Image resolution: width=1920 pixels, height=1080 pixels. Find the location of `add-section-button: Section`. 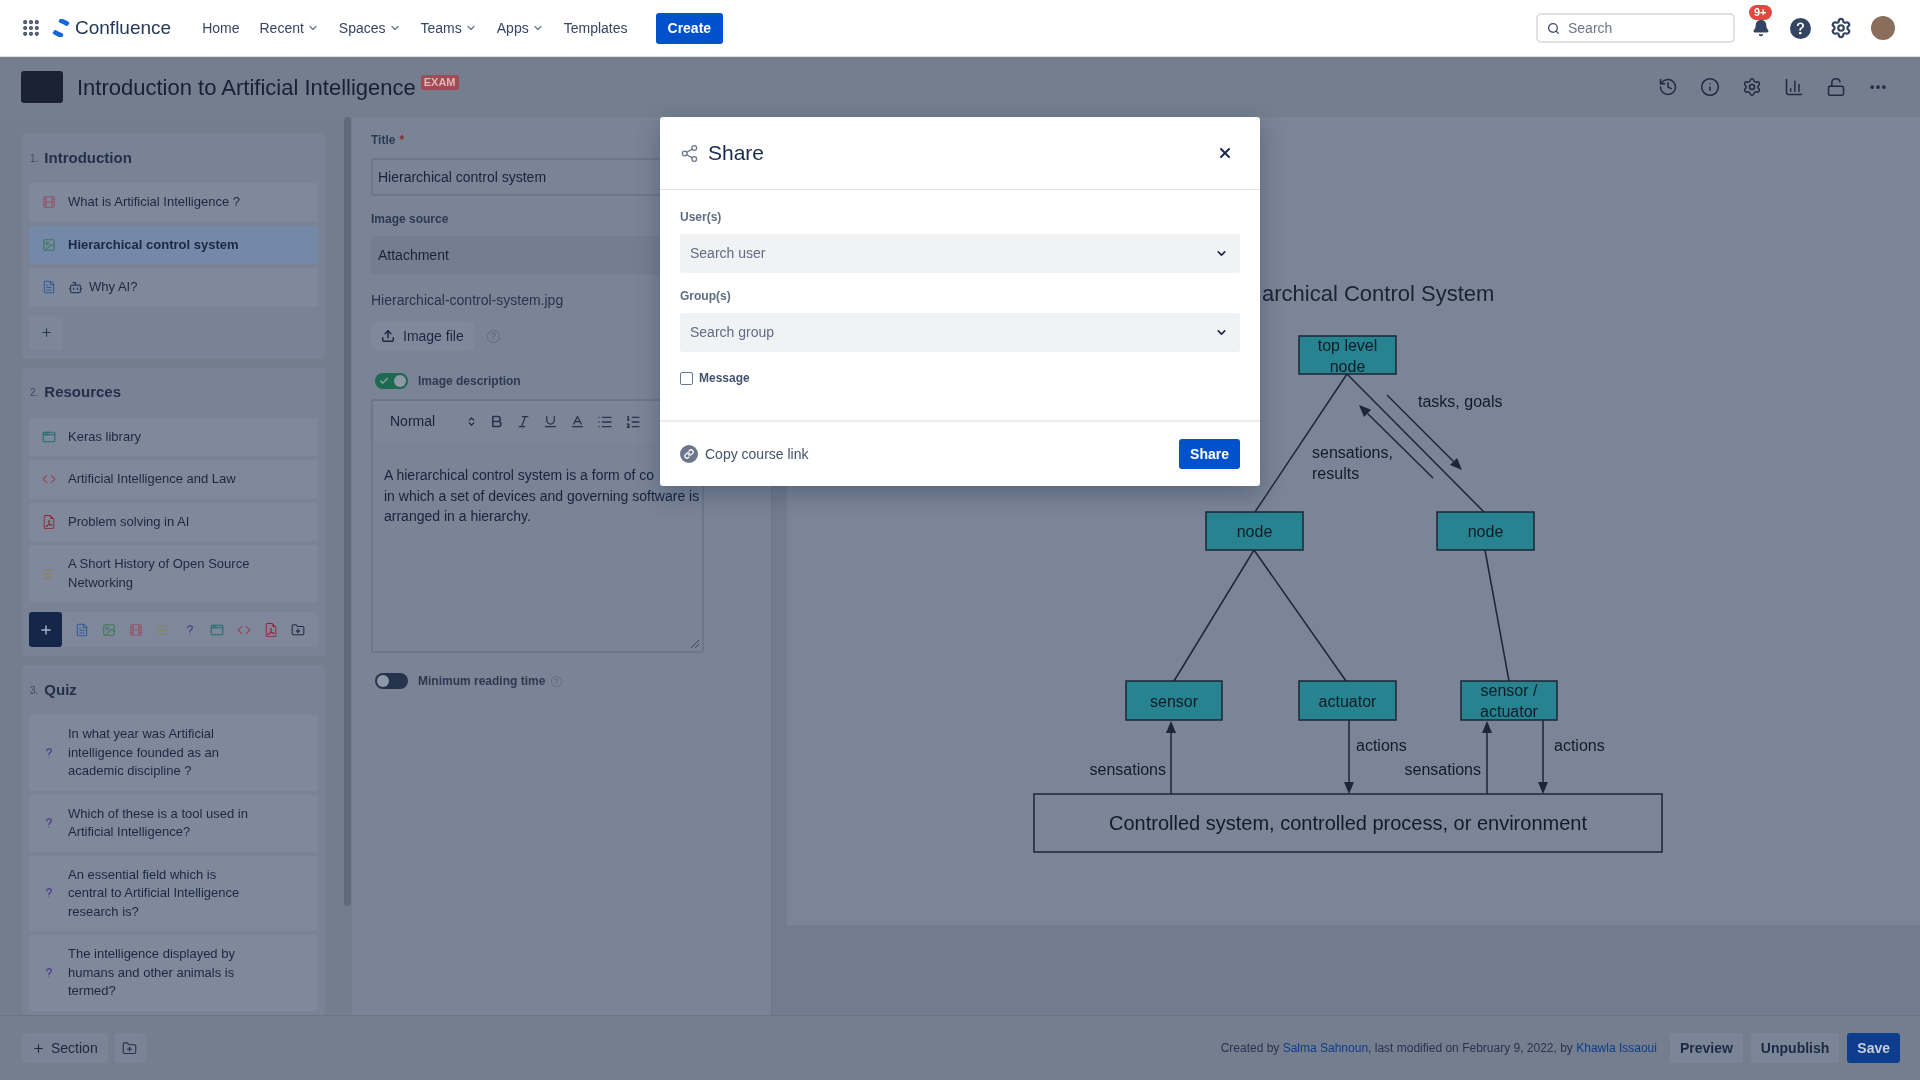

add-section-button: Section is located at coordinates (65, 1048).